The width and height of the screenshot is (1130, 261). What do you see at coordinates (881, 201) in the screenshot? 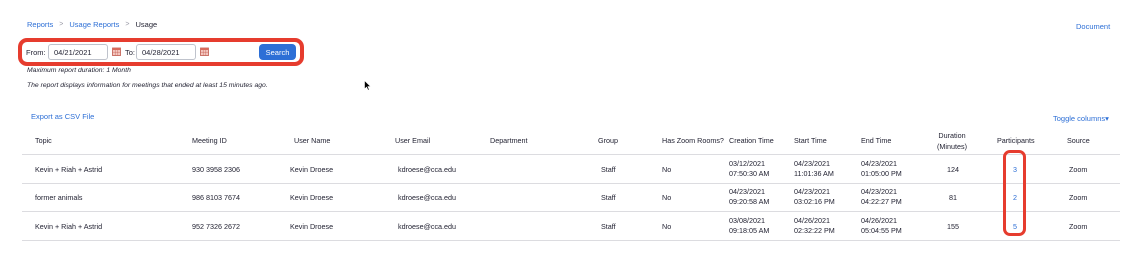
I see `cell-end-clock: 04:22:27 PM` at bounding box center [881, 201].